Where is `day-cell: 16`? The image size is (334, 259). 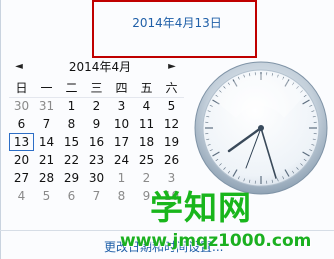 day-cell: 16 is located at coordinates (96, 142).